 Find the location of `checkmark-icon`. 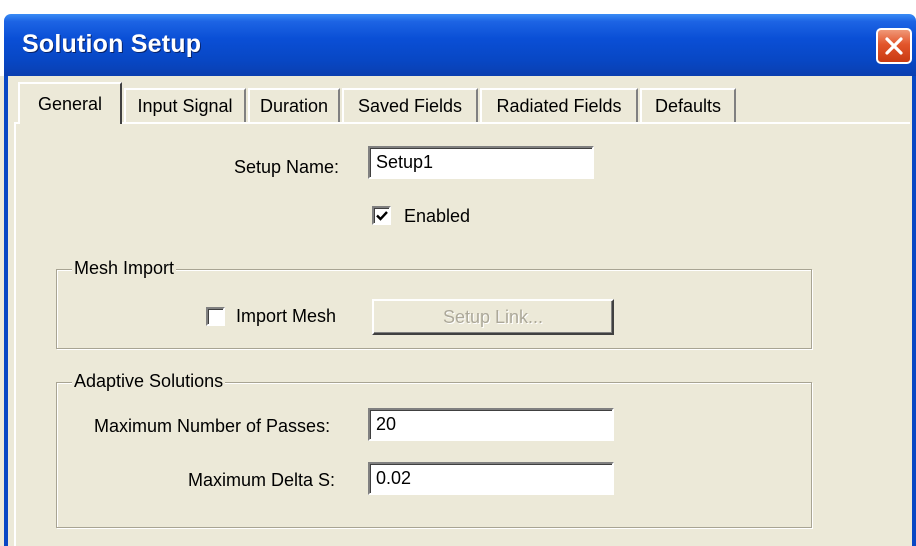

checkmark-icon is located at coordinates (382, 216).